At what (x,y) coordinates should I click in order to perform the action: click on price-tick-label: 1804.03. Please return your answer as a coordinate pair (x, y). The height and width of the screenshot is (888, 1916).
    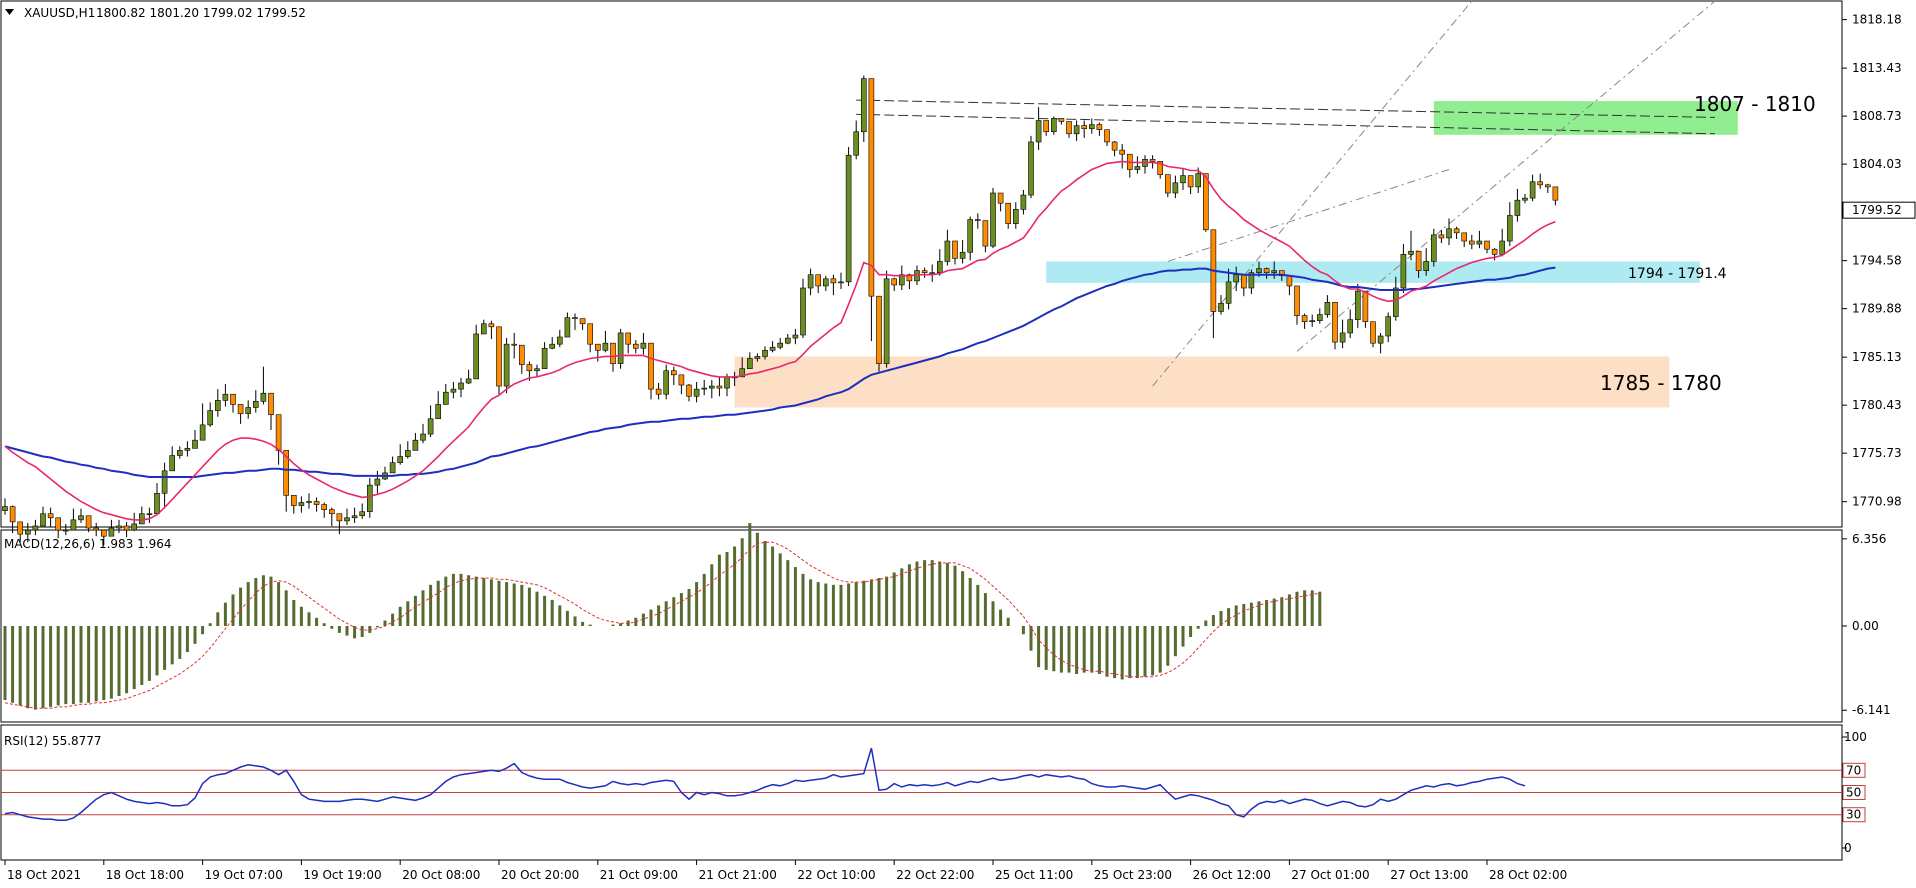
    Looking at the image, I should click on (1877, 164).